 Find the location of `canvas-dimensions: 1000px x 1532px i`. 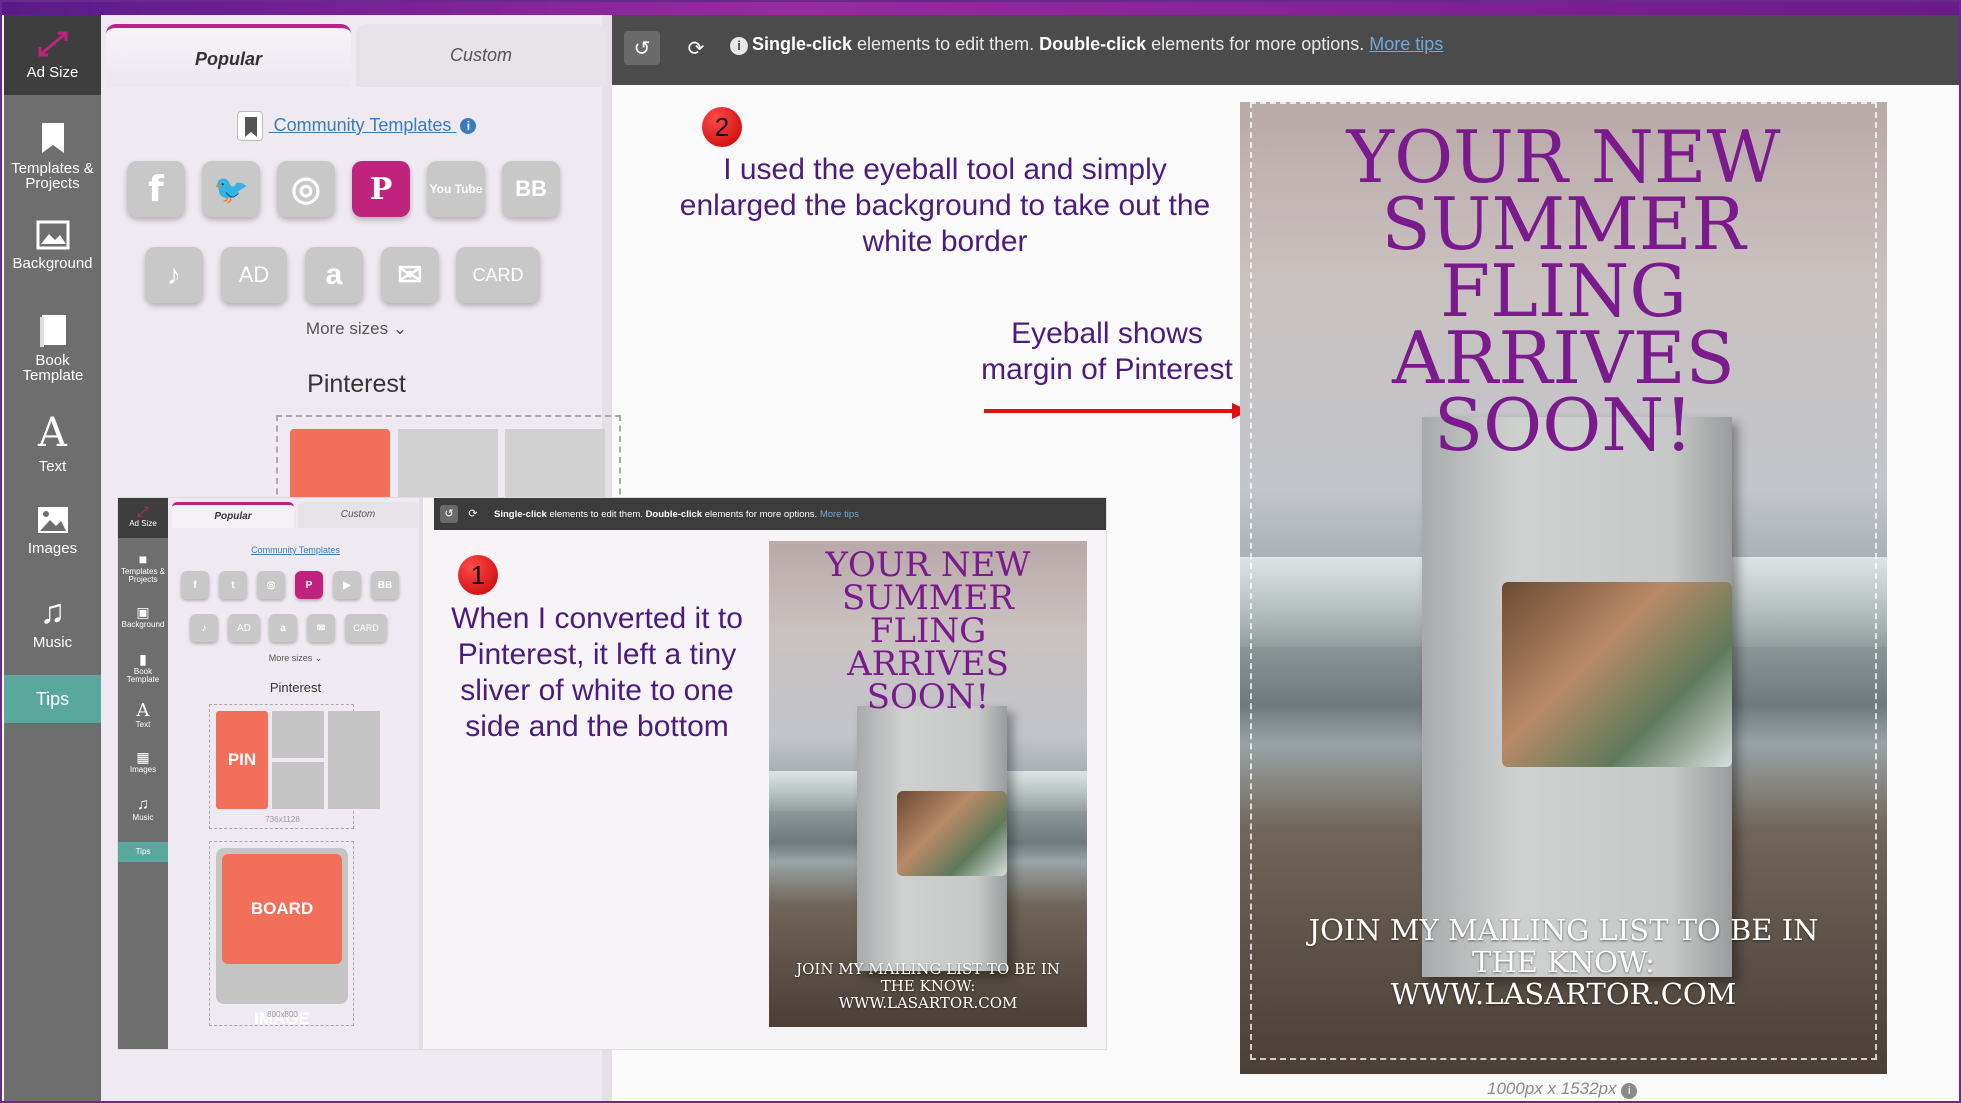

canvas-dimensions: 1000px x 1532px i is located at coordinates (1562, 1089).